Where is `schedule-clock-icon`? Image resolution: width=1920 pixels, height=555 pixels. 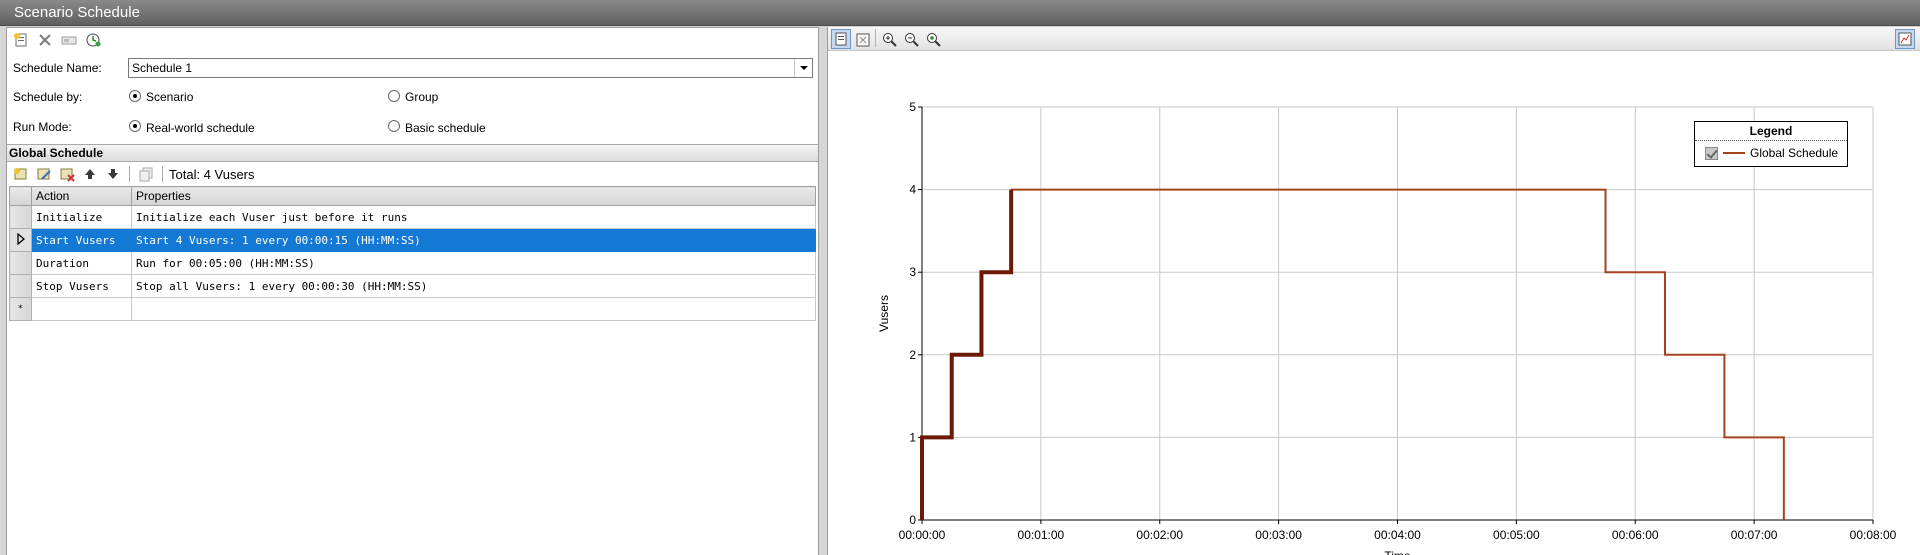
schedule-clock-icon is located at coordinates (93, 40).